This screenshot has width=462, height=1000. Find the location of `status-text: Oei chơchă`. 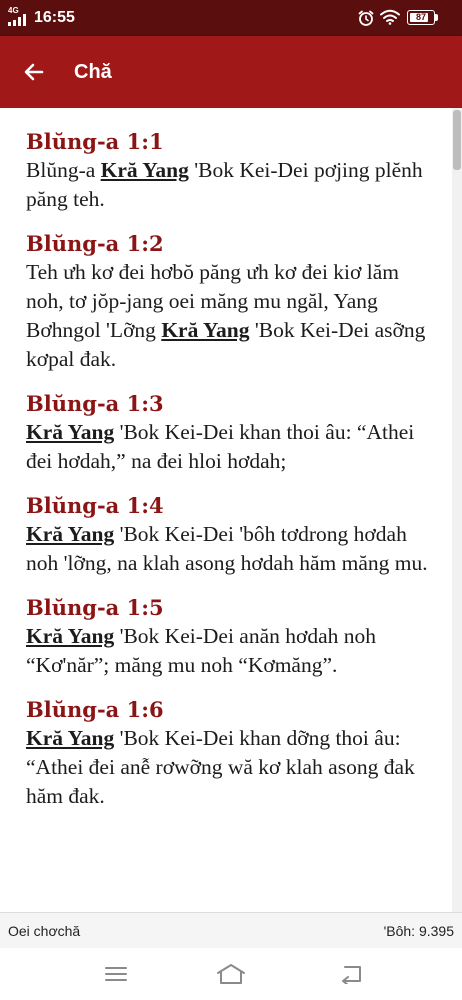

status-text: Oei chơchă is located at coordinates (44, 931).